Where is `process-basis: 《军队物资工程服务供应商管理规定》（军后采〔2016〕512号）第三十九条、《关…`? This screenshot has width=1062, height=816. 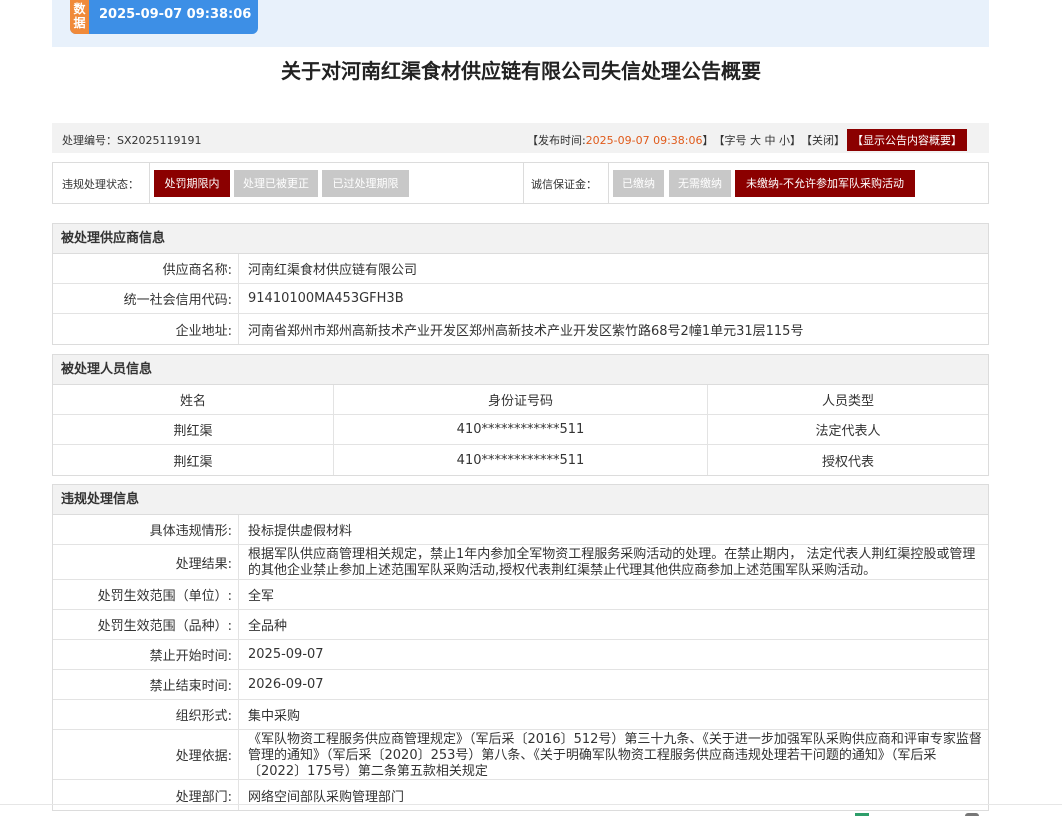
process-basis: 《军队物资工程服务供应商管理规定》（军后采〔2016〕512号）第三十九条、《关… is located at coordinates (615, 755).